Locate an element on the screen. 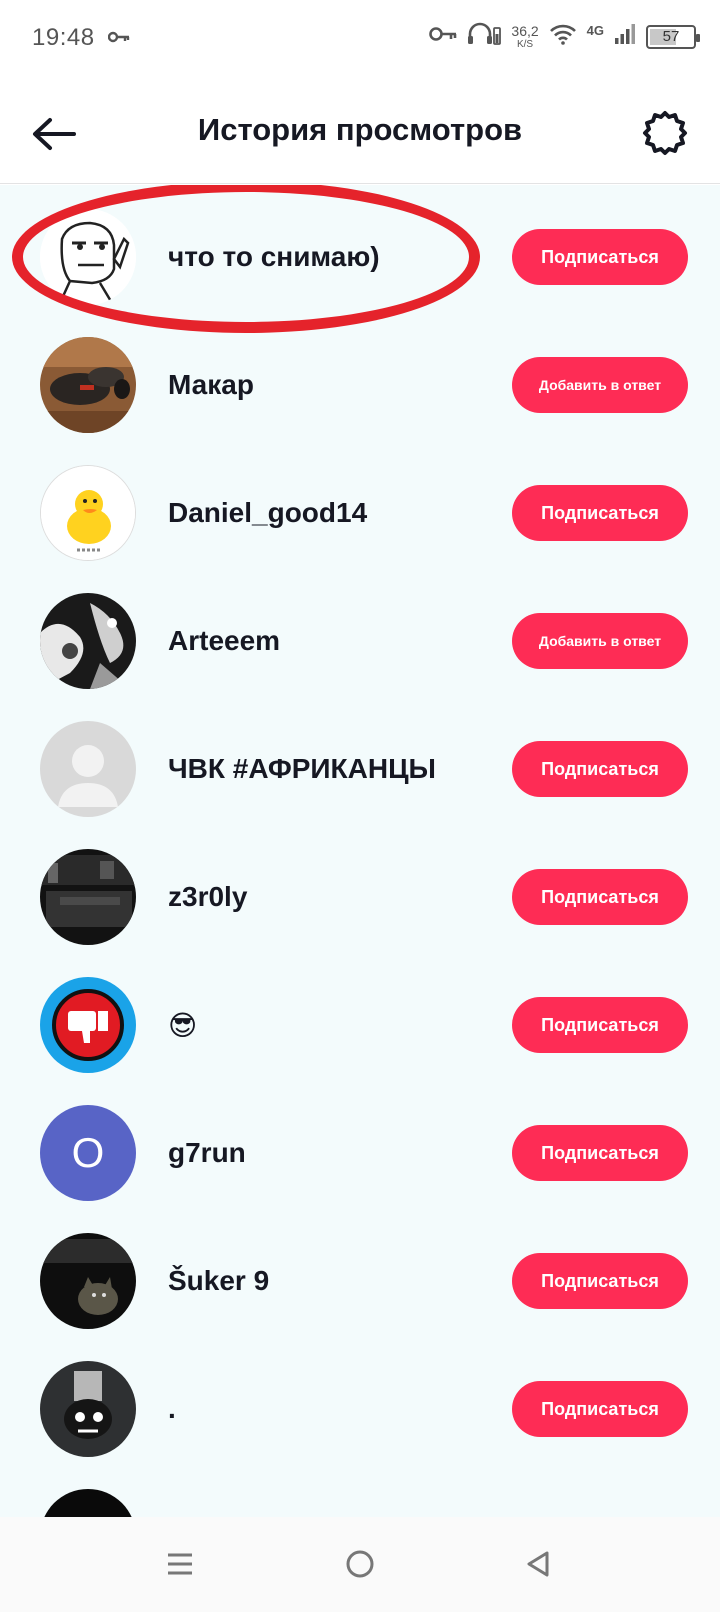 The image size is (720, 1612). list-item: Šuker 9 Подписаться is located at coordinates (360, 1281).